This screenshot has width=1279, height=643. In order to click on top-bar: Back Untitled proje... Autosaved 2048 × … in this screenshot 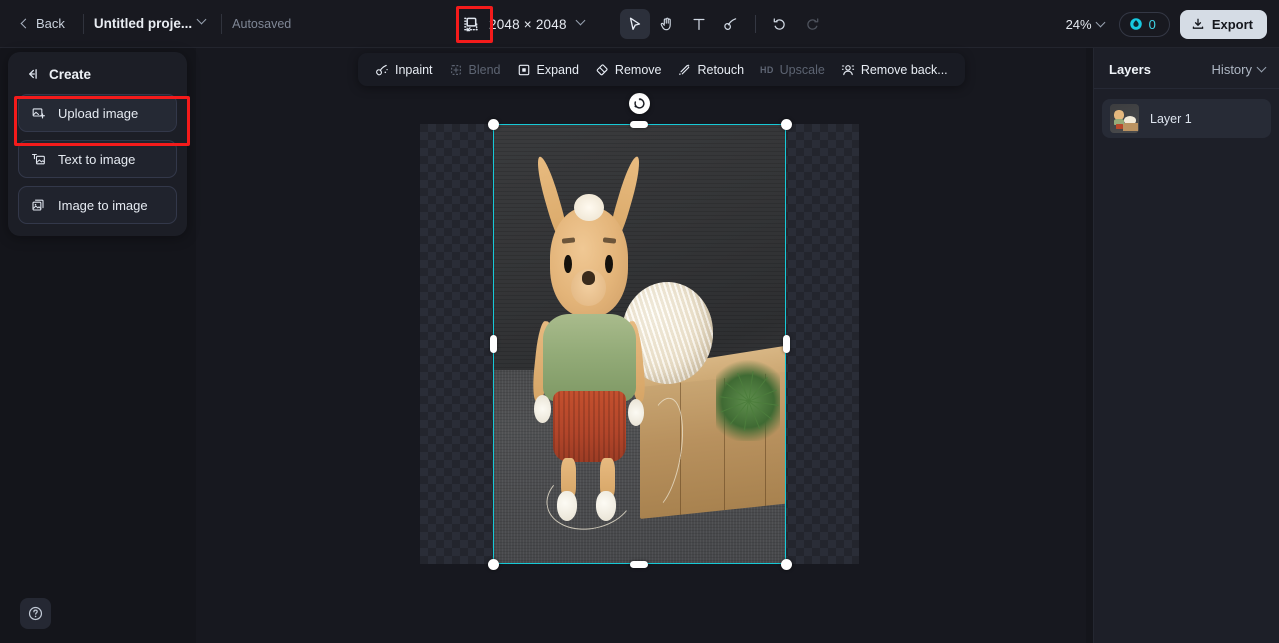, I will do `click(639, 24)`.